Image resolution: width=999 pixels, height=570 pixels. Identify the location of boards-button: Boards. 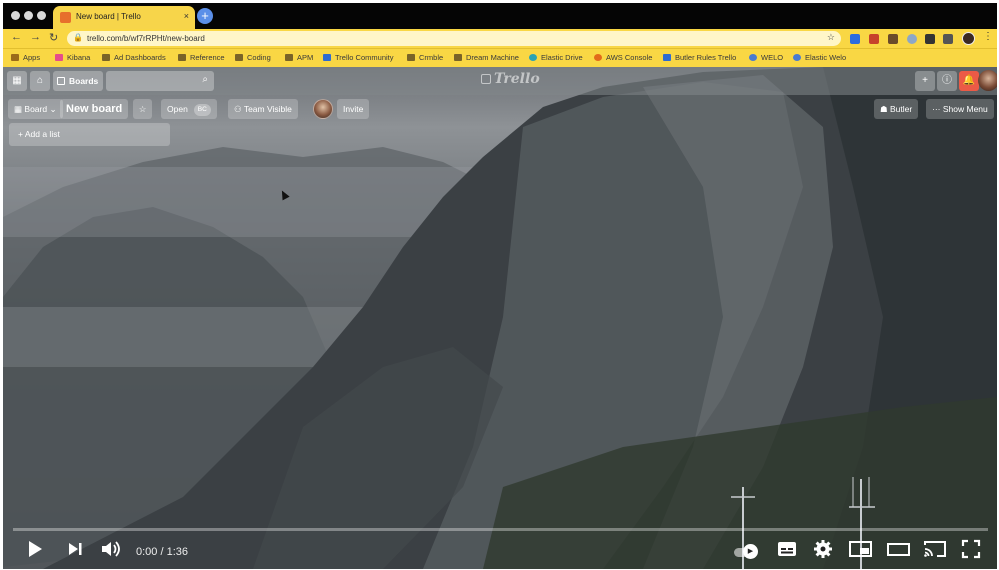
(78, 81).